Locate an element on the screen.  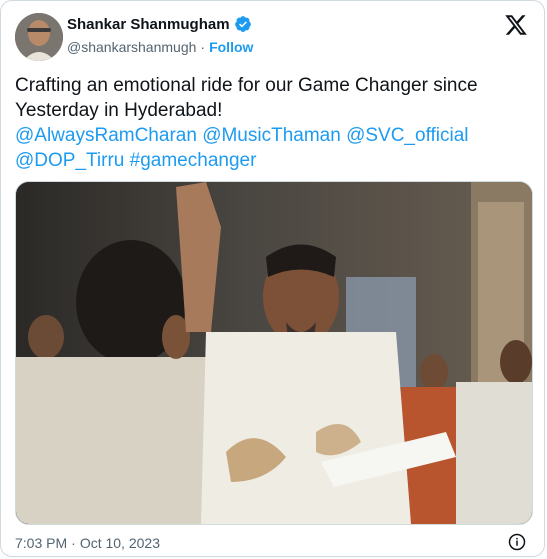
avatar-image is located at coordinates (39, 37).